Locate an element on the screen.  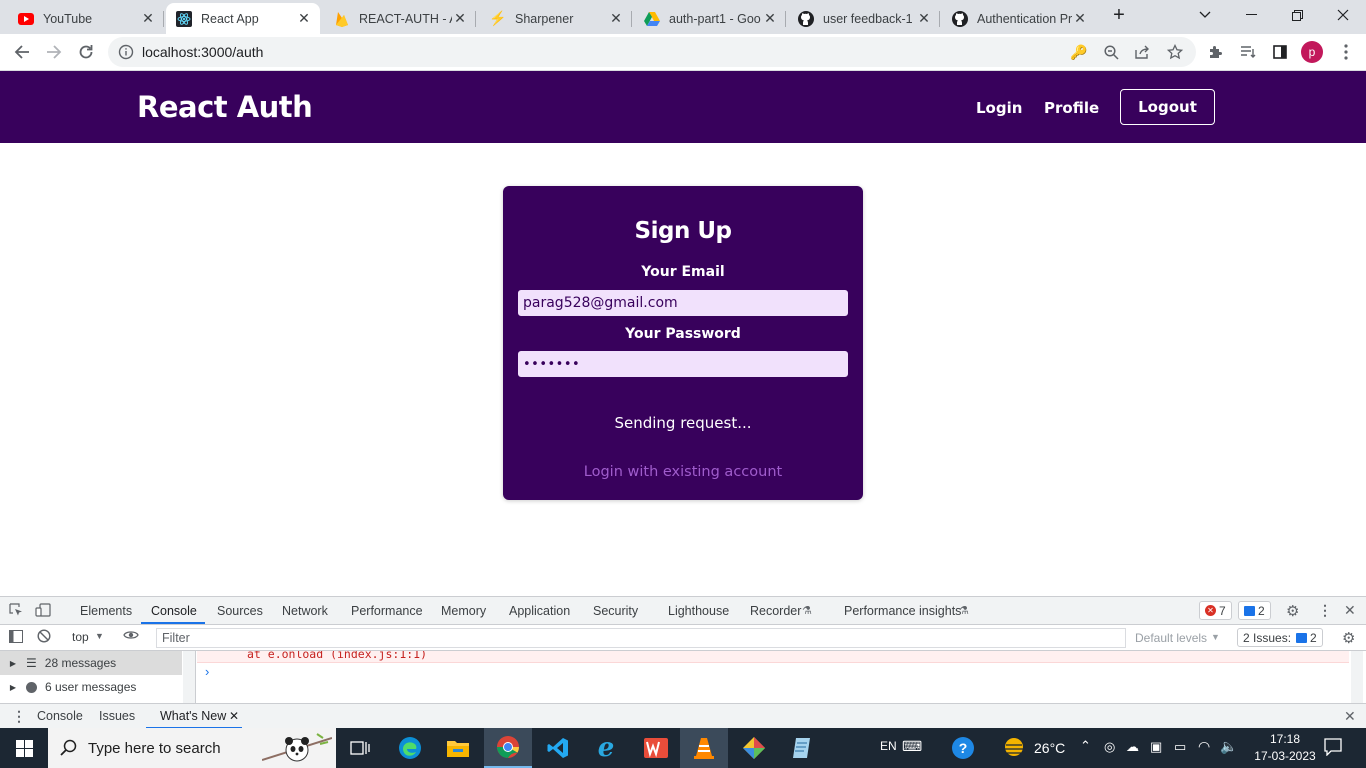
tab-auth-part1: auth-part1 - Goo ✕ is located at coordinates (710, 18).